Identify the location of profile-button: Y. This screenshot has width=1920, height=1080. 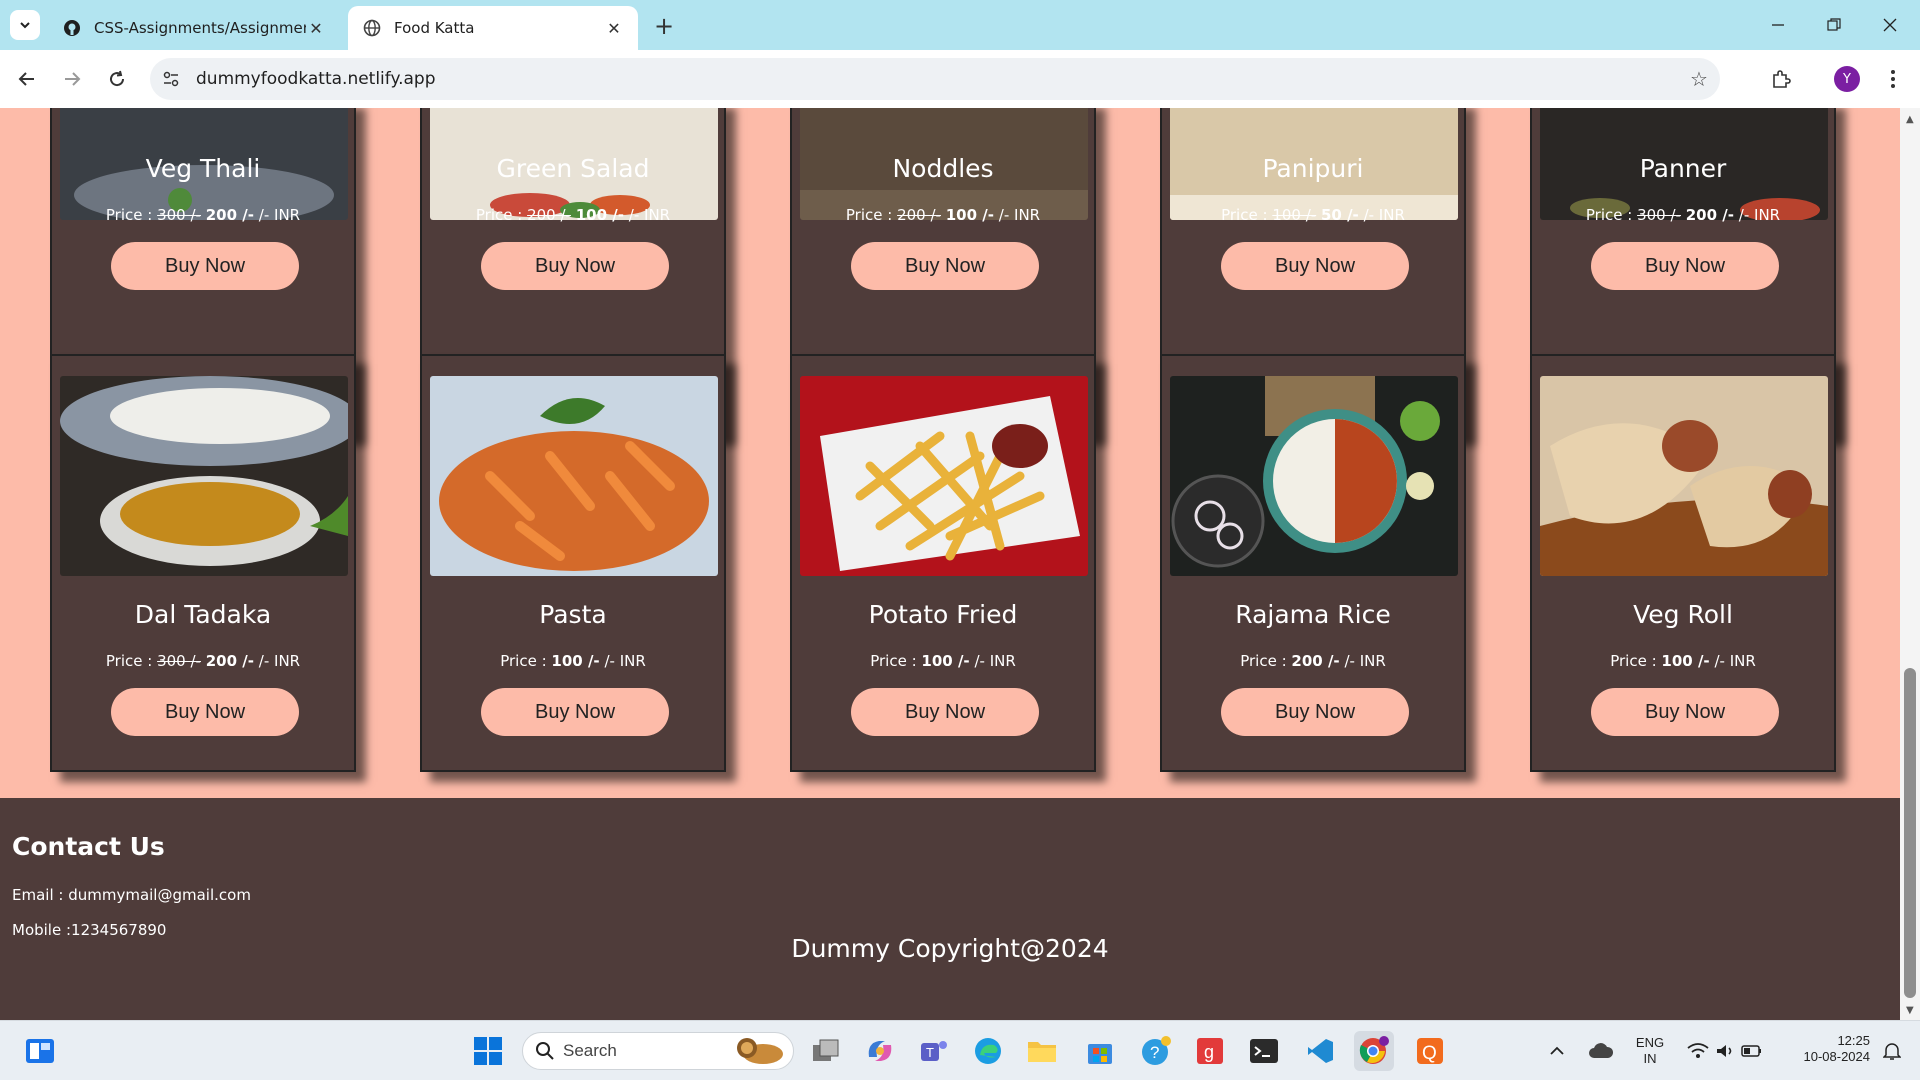
(1847, 79).